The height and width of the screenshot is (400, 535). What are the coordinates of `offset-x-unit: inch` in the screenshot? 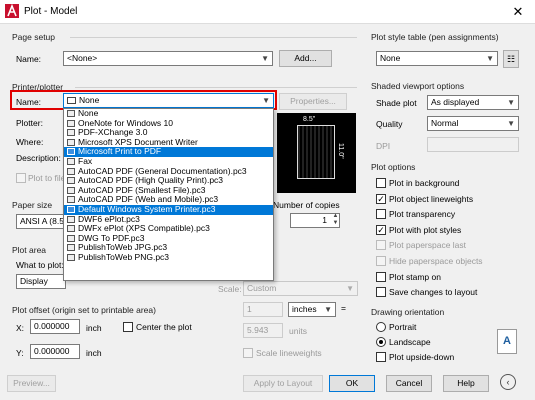 It's located at (94, 328).